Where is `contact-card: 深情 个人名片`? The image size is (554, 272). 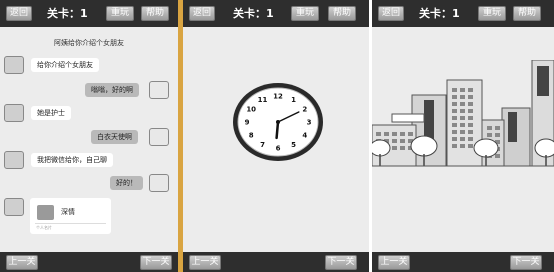 contact-card: 深情 个人名片 is located at coordinates (70, 216).